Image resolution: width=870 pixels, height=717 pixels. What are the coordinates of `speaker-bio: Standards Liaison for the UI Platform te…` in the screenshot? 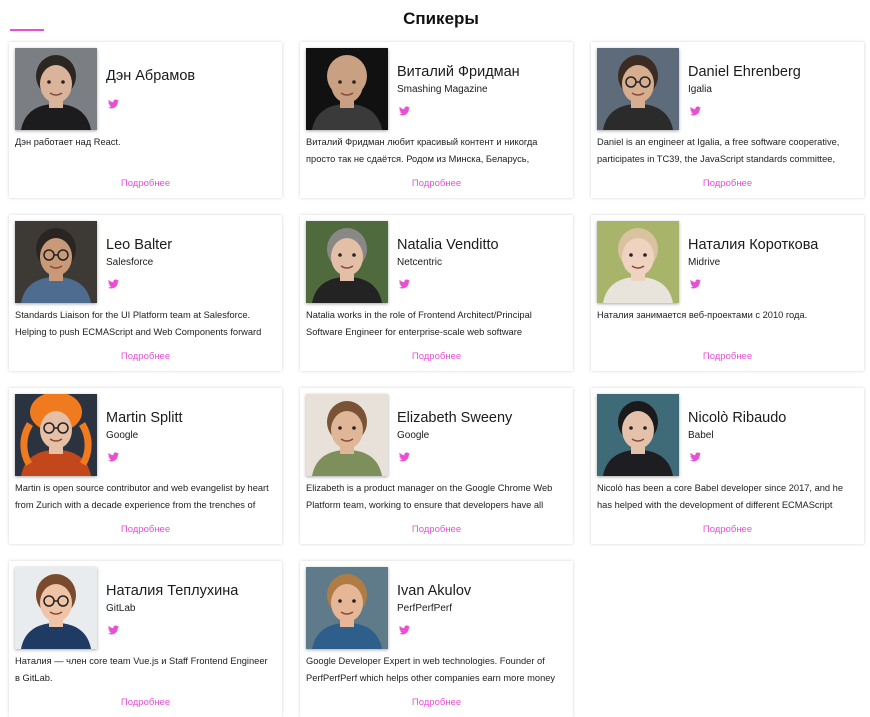 It's located at (138, 323).